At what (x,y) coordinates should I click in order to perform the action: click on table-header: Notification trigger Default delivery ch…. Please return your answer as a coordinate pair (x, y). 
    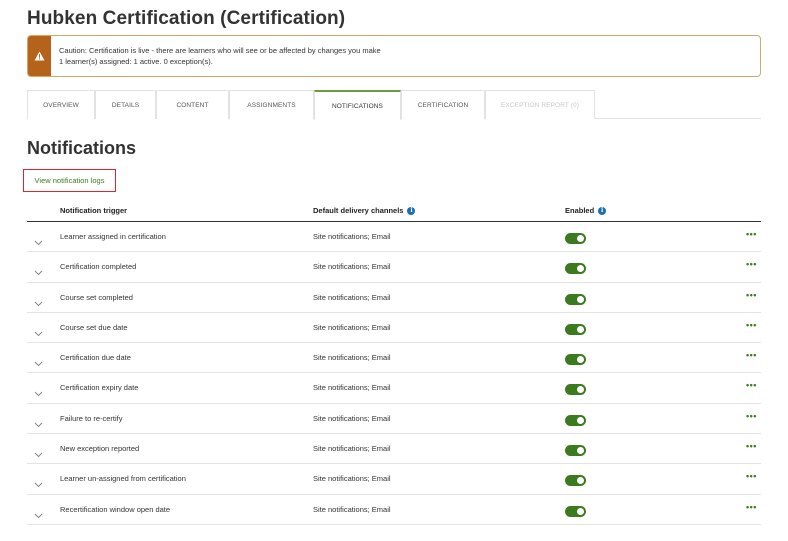
    Looking at the image, I should click on (394, 211).